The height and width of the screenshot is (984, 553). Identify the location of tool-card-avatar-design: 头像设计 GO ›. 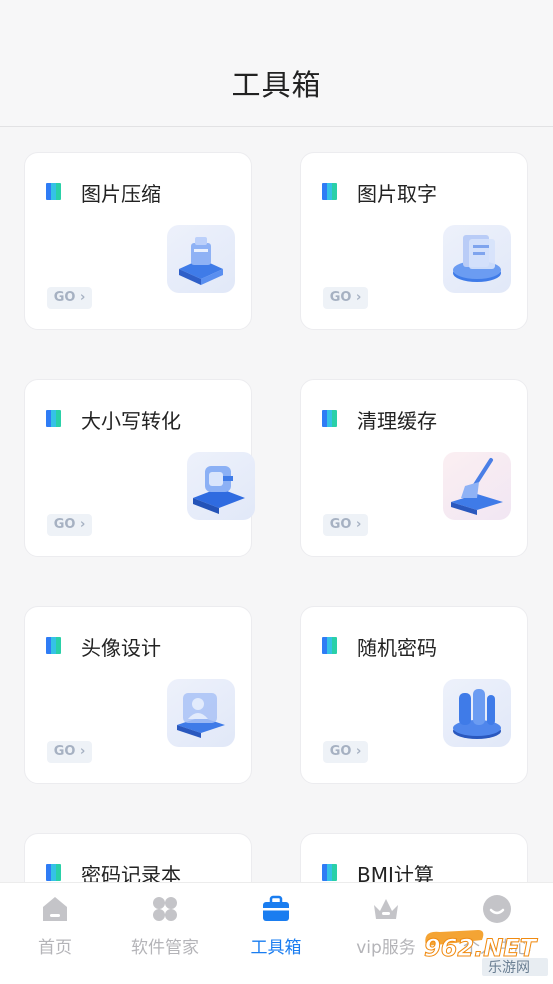
(138, 695).